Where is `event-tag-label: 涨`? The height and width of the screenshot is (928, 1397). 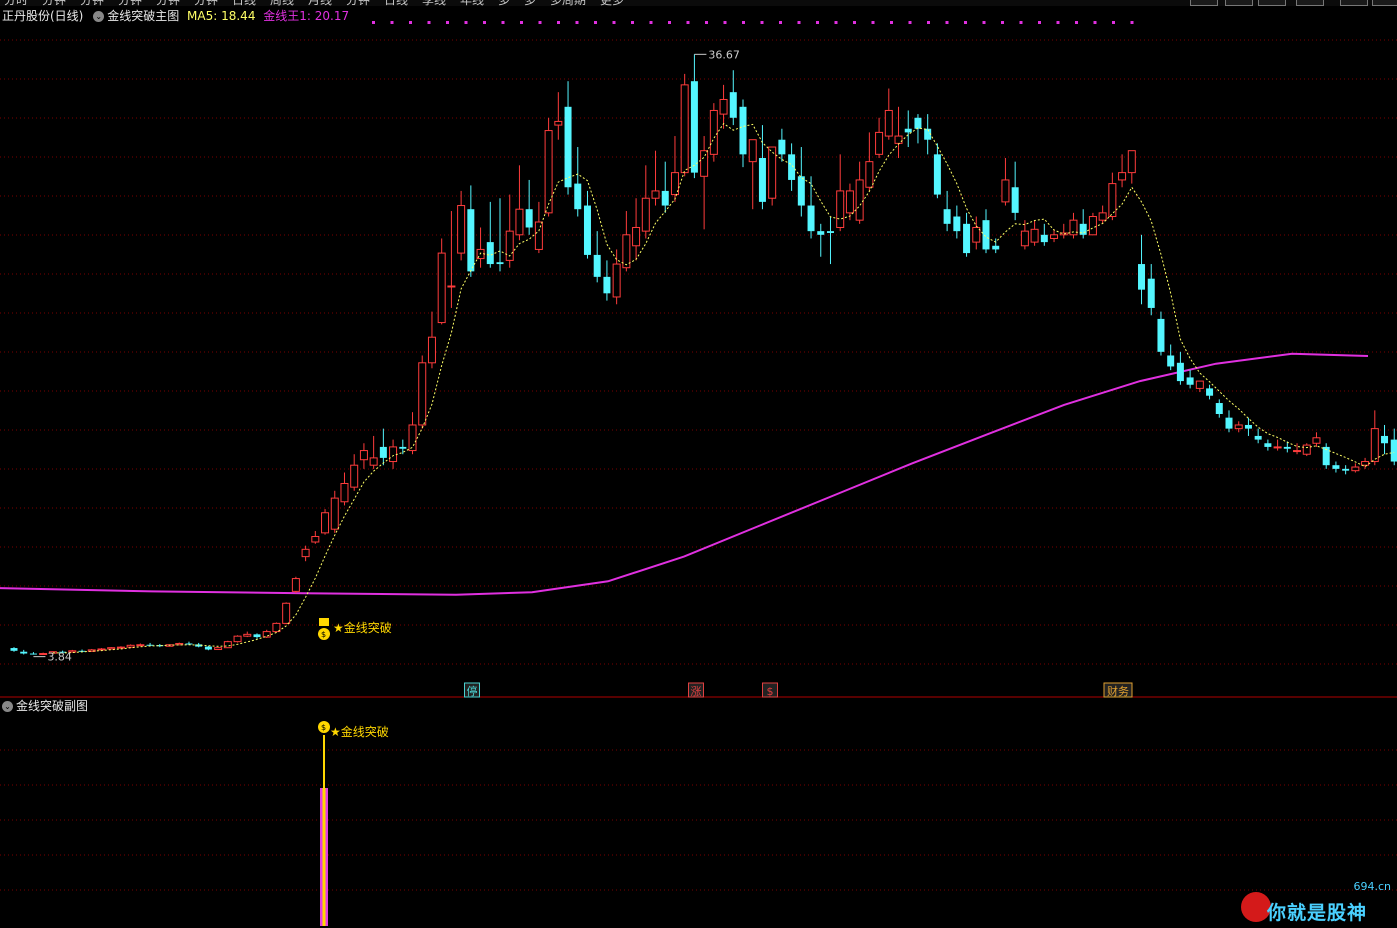 event-tag-label: 涨 is located at coordinates (696, 691).